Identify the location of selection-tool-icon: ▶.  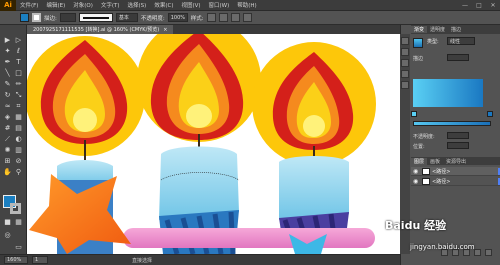
(7, 40).